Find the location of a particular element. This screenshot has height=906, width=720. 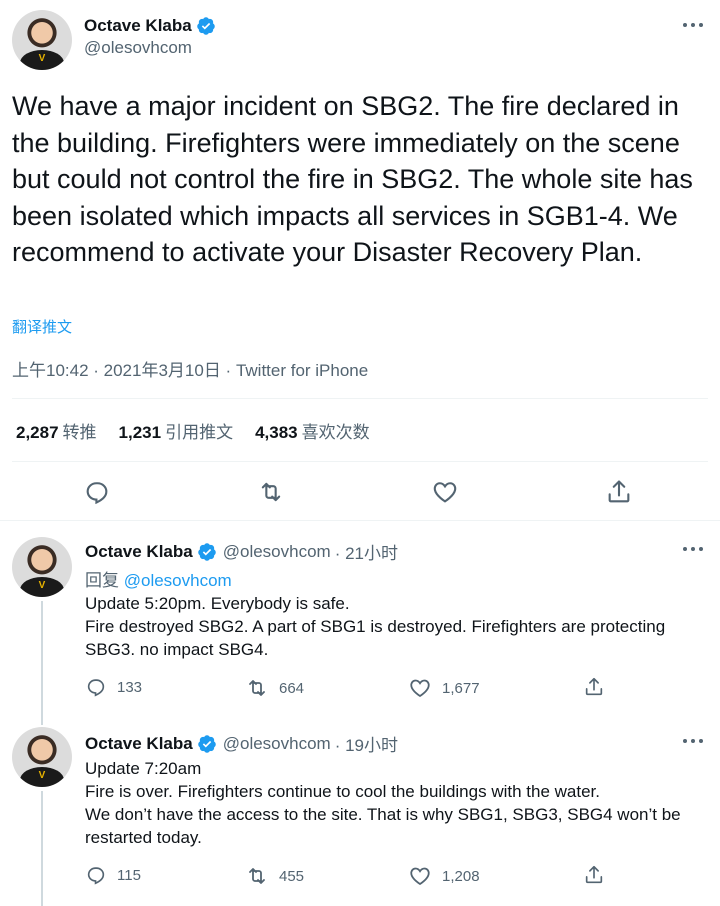

author-row: Octave Klaba is located at coordinates (150, 26).